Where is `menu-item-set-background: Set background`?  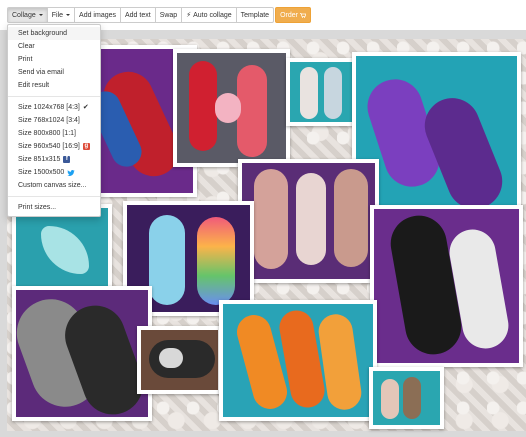
menu-item-set-background: Set background is located at coordinates (54, 33).